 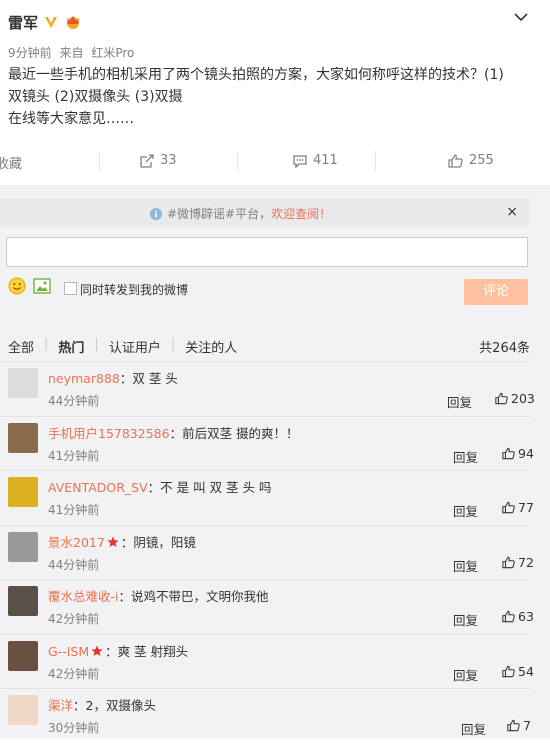 What do you see at coordinates (135, 346) in the screenshot?
I see `tab-verified: 认证用户` at bounding box center [135, 346].